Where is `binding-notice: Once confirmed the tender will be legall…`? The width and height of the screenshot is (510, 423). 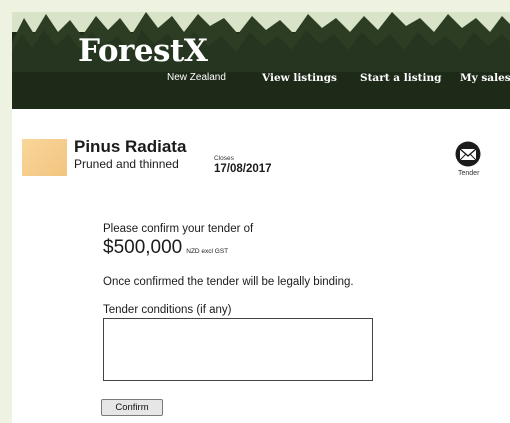 binding-notice: Once confirmed the tender will be legall… is located at coordinates (228, 282).